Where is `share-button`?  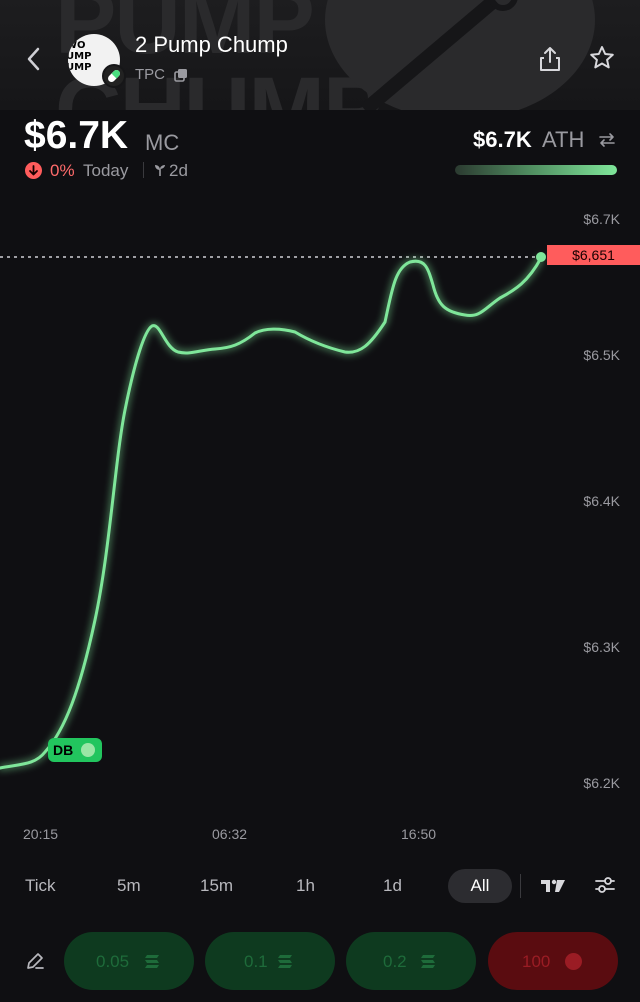
share-button is located at coordinates (550, 59).